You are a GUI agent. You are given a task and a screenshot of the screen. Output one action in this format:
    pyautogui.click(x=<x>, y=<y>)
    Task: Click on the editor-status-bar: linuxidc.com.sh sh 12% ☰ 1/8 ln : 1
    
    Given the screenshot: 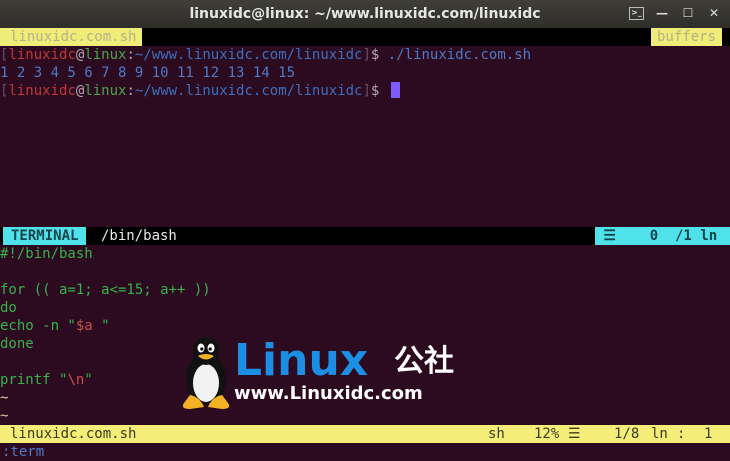 What is the action you would take?
    pyautogui.click(x=365, y=434)
    